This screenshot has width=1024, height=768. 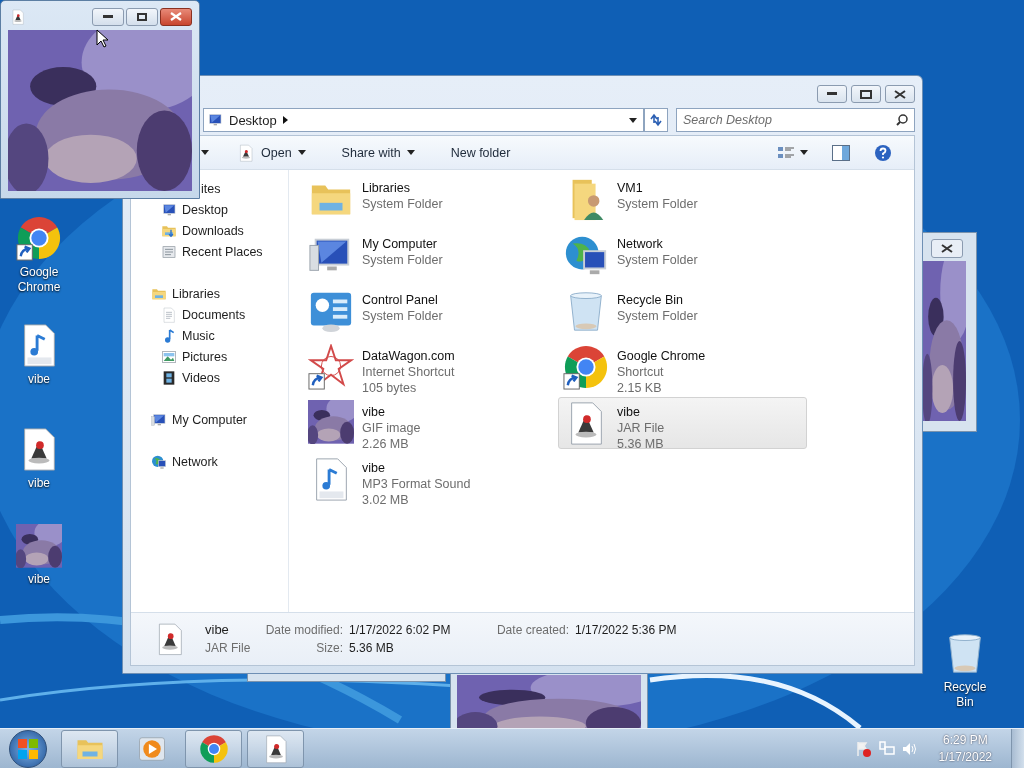 I want to click on windows-logo-icon, so click(x=28, y=748).